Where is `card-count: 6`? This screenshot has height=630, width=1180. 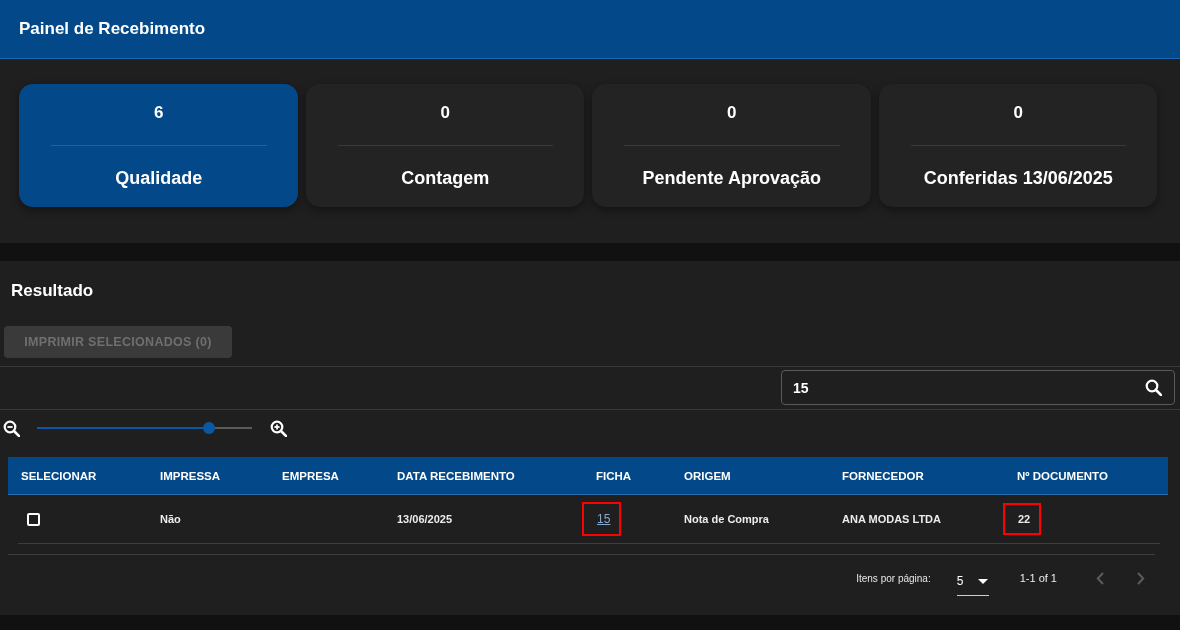 card-count: 6 is located at coordinates (159, 113).